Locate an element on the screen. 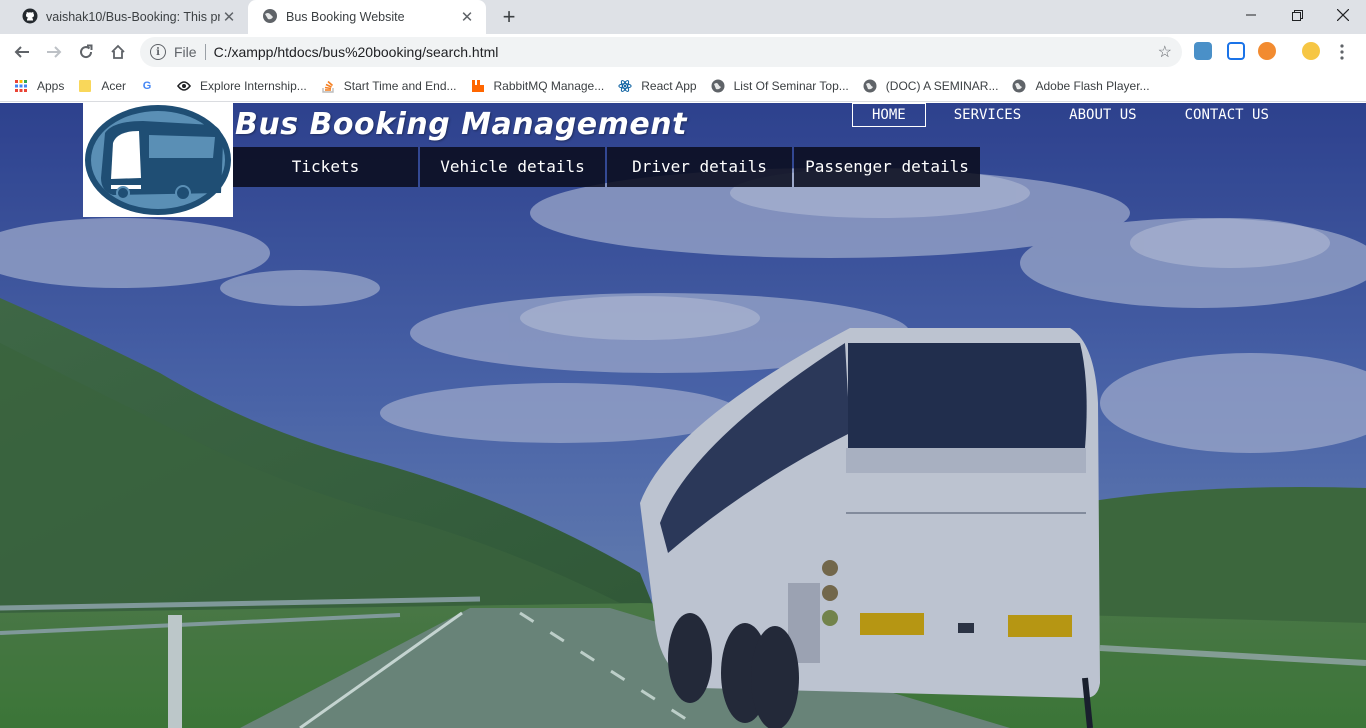 The height and width of the screenshot is (728, 1366). close-window-icon is located at coordinates (1343, 15).